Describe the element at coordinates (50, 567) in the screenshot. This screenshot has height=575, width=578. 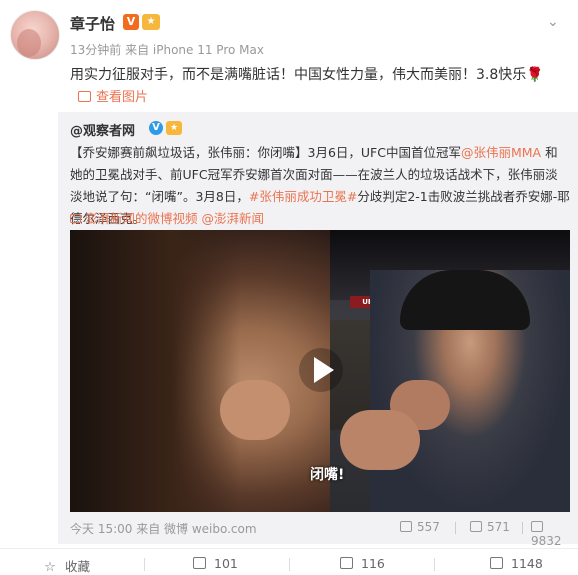
I see `star-icon: ☆` at that location.